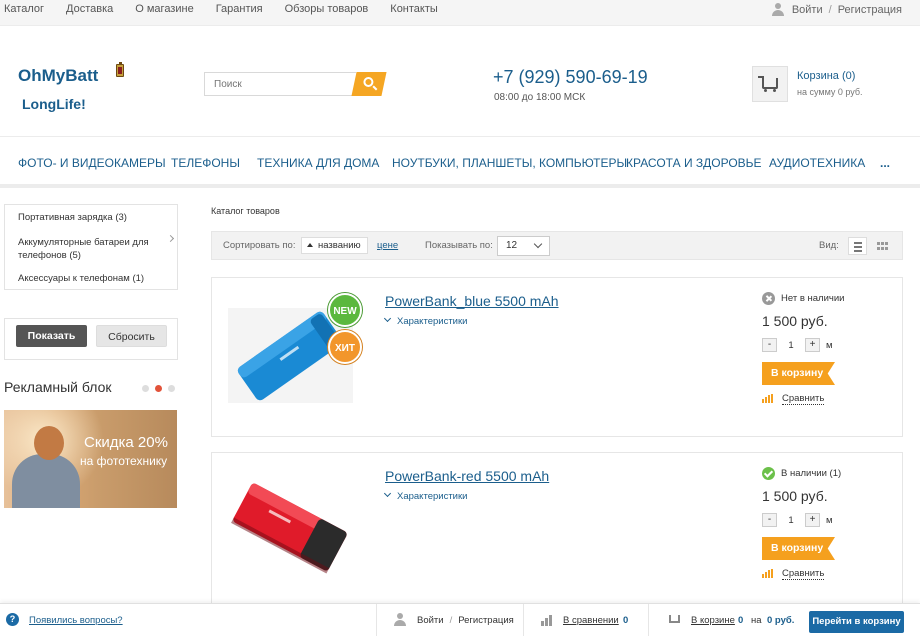 Image resolution: width=920 pixels, height=636 pixels. Describe the element at coordinates (870, 10) in the screenshot. I see `register-link: Регистрация` at that location.